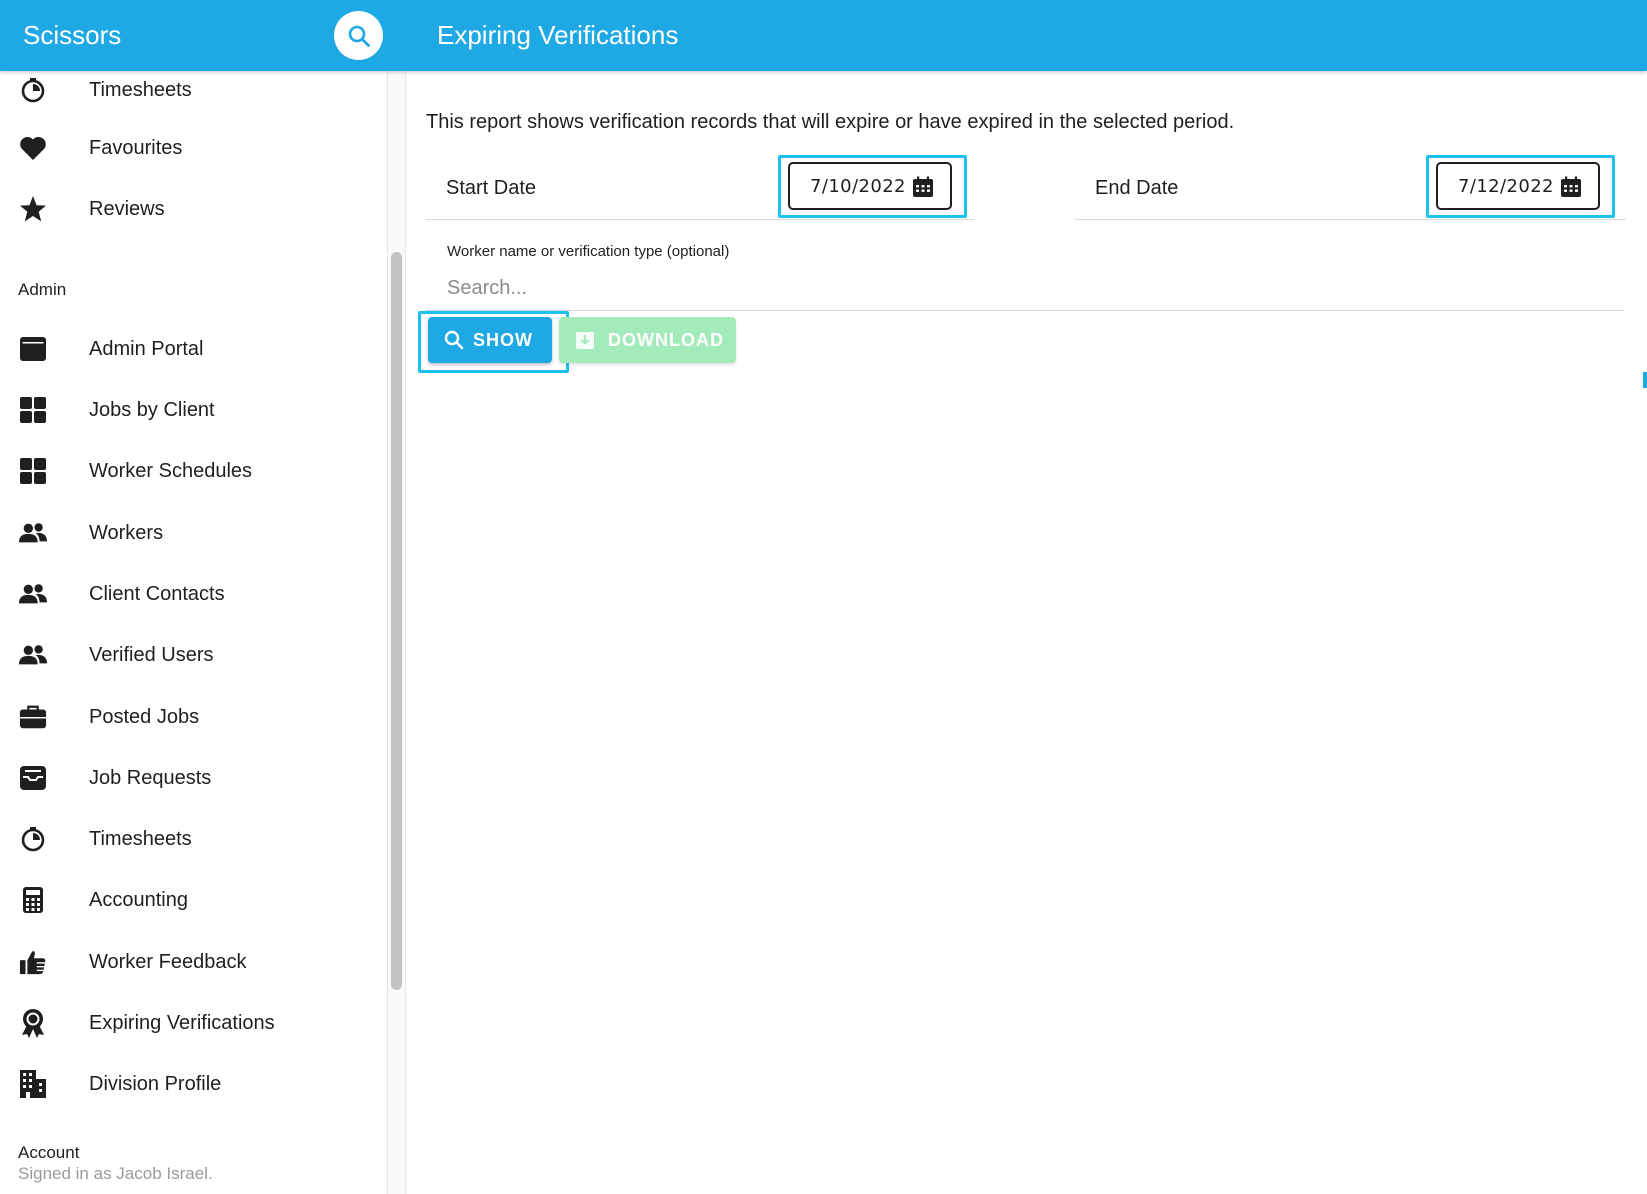 The width and height of the screenshot is (1647, 1194). I want to click on heart-icon, so click(33, 148).